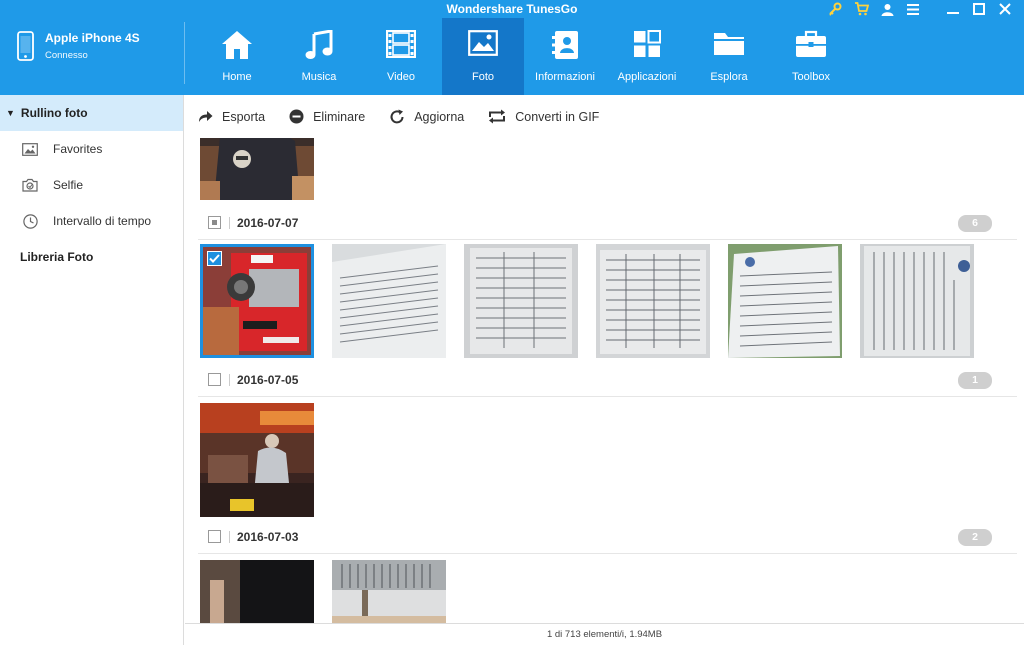 The width and height of the screenshot is (1024, 645). I want to click on nav-label: Musica, so click(319, 77).